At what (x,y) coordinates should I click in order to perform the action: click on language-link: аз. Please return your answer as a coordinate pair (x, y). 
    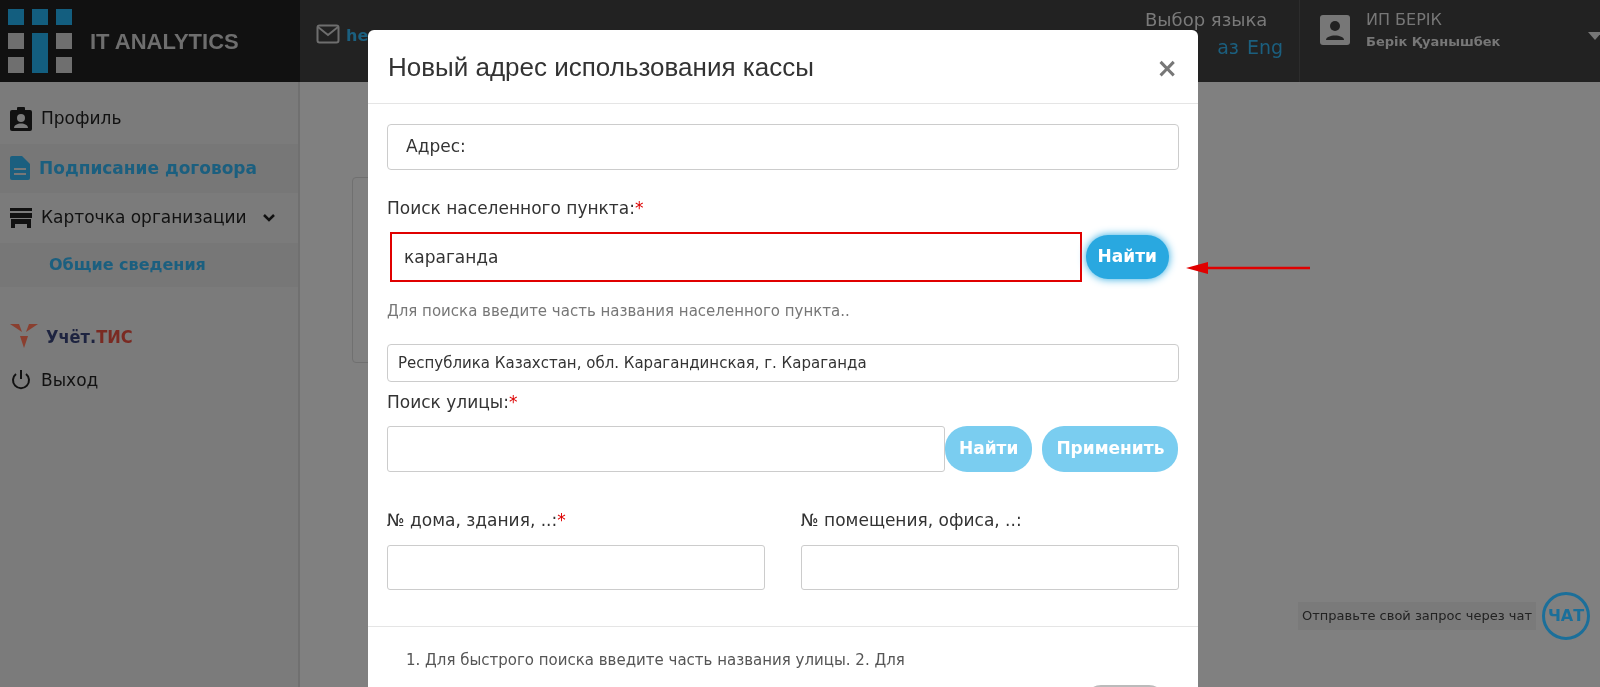
    Looking at the image, I should click on (1228, 47).